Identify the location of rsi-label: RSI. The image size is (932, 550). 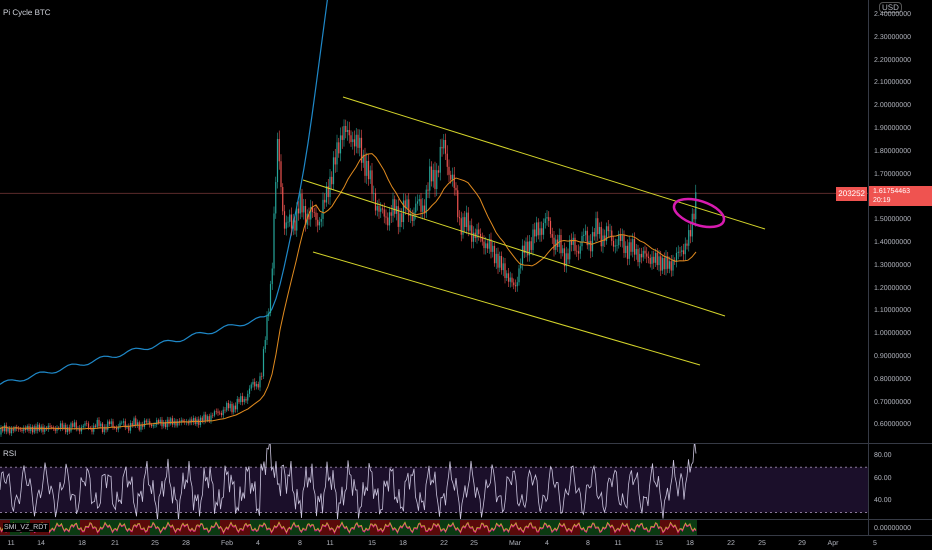
(9, 454).